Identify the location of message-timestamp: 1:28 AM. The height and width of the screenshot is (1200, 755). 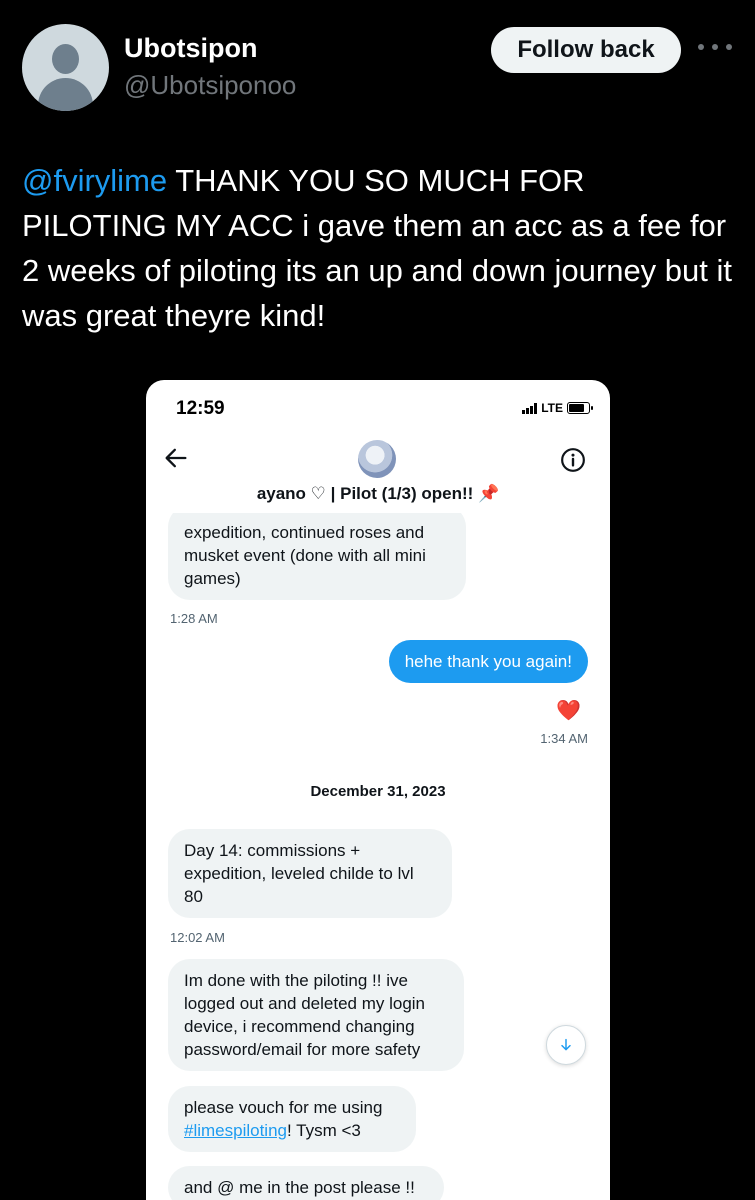
(194, 618).